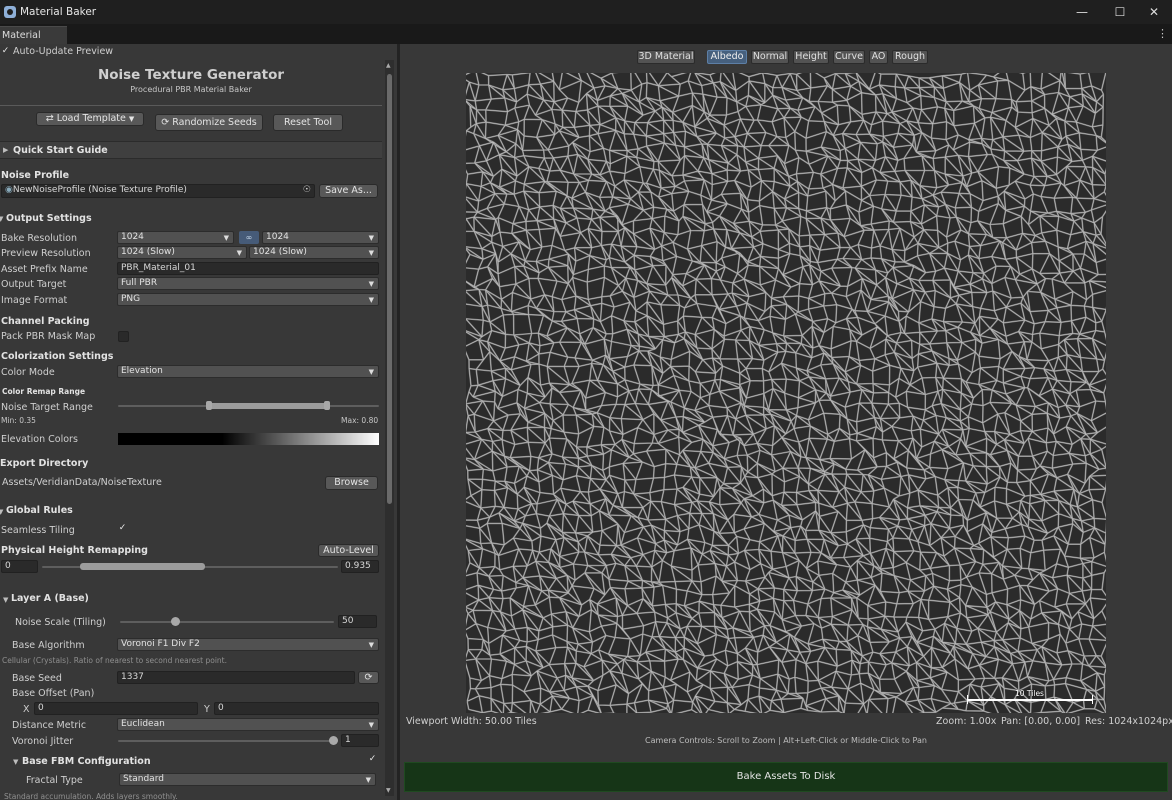 The height and width of the screenshot is (800, 1172). I want to click on elevation-colors-label: Elevation Colors, so click(39, 439).